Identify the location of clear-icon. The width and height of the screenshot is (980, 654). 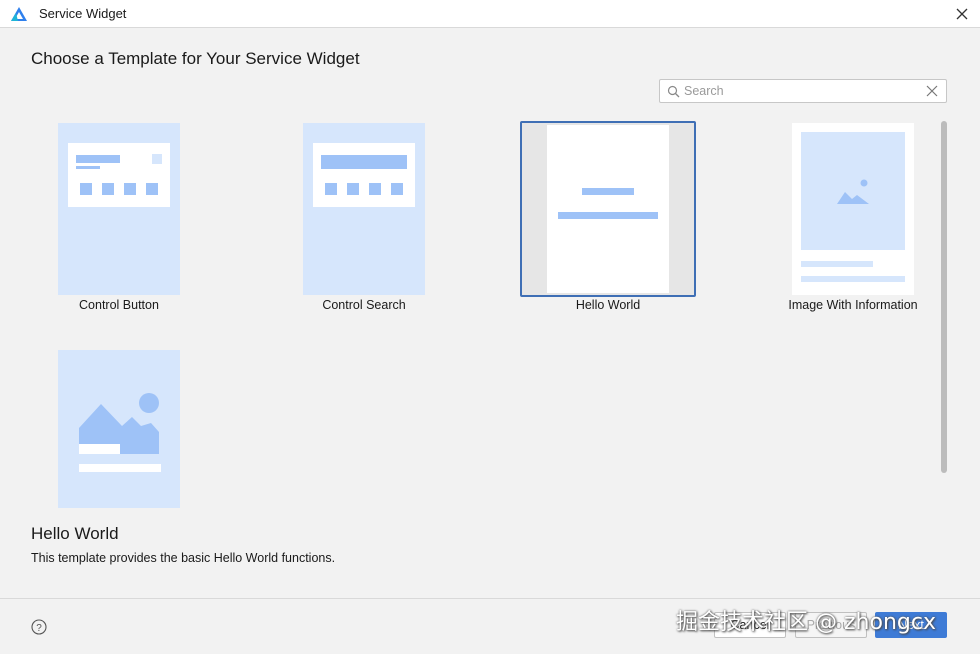
(932, 91).